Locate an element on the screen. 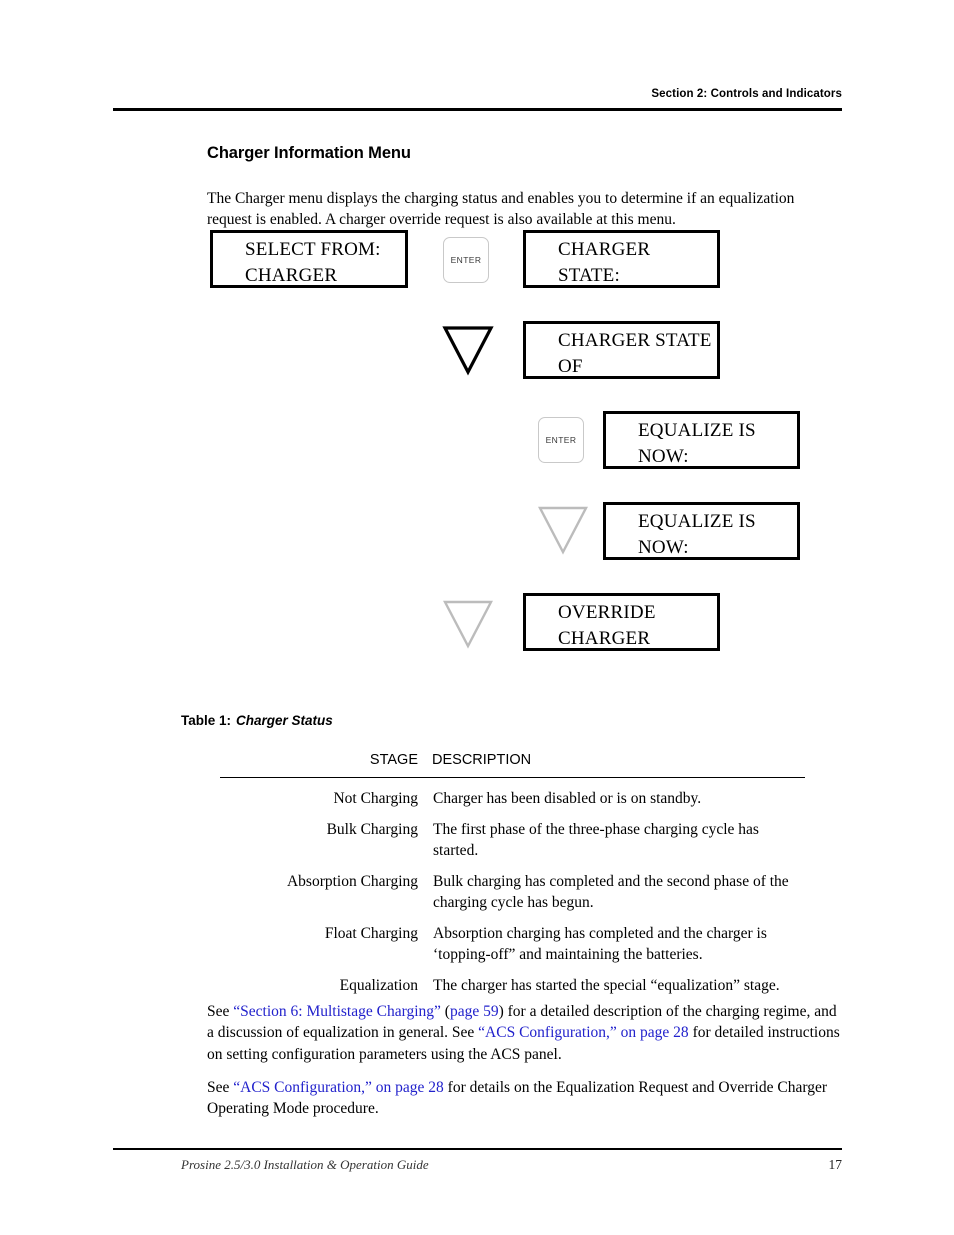  link-page-59: page 59 is located at coordinates (474, 1011).